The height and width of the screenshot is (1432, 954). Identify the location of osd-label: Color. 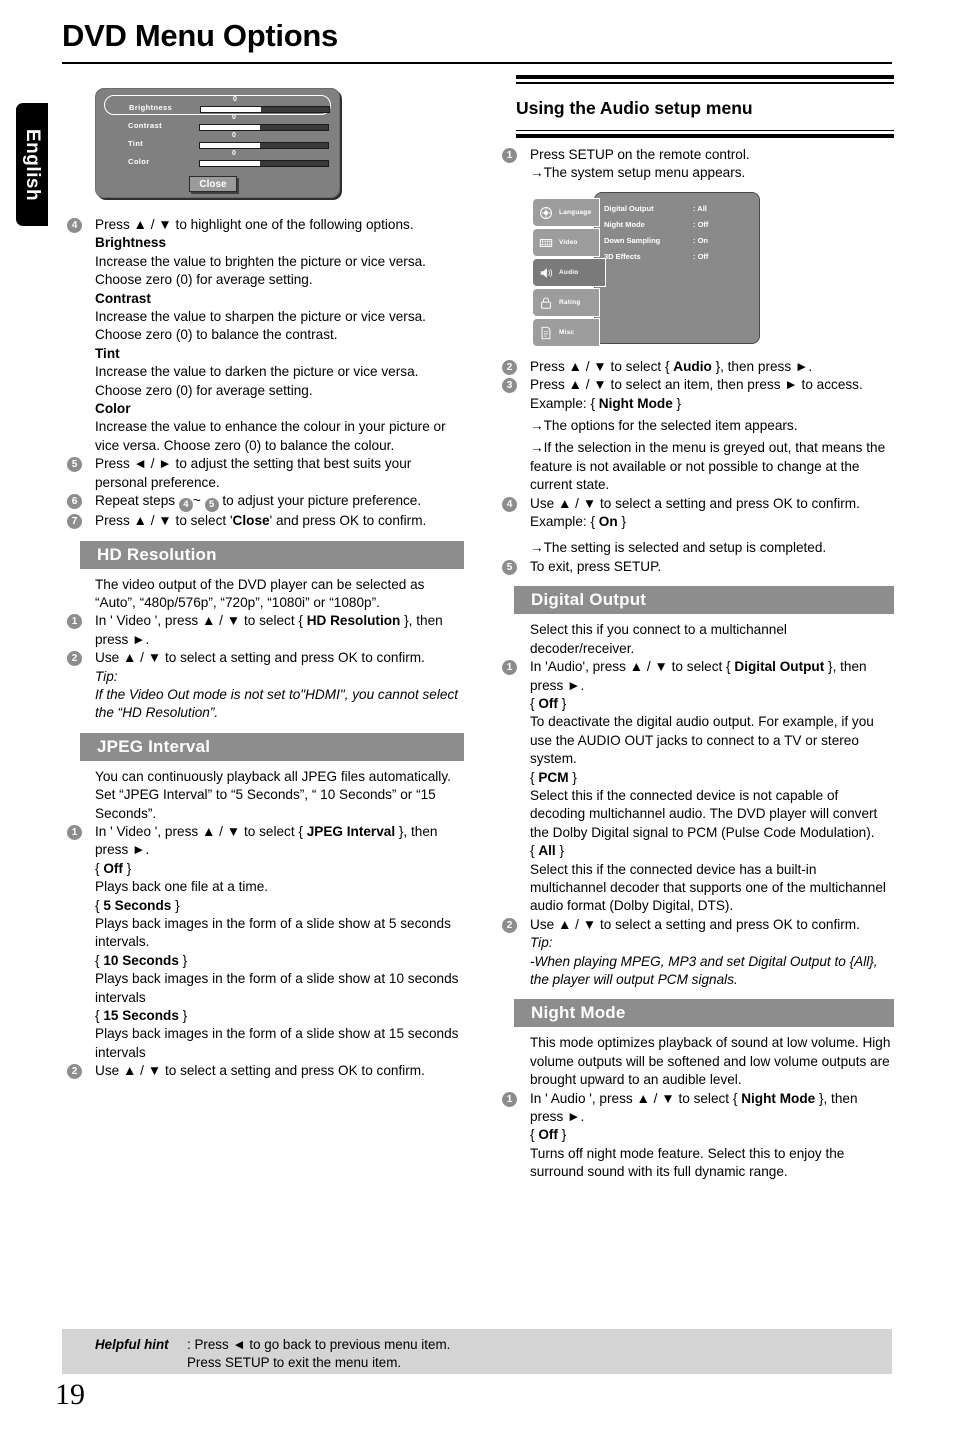
(139, 161).